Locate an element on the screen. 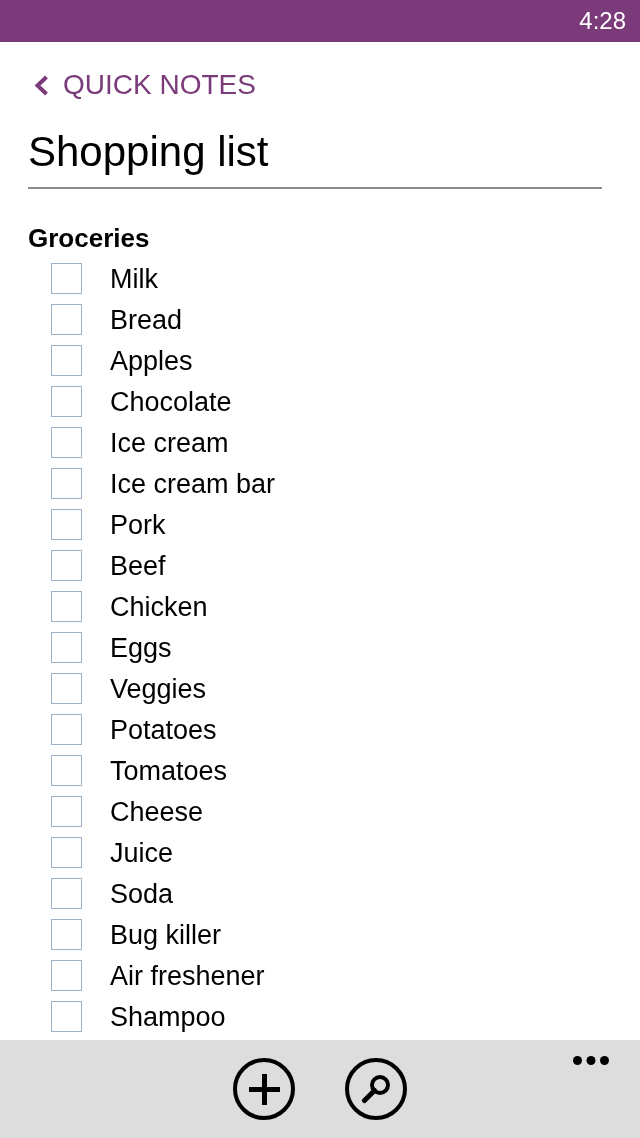 Image resolution: width=640 pixels, height=1138 pixels. item-label: Shampoo is located at coordinates (168, 1016).